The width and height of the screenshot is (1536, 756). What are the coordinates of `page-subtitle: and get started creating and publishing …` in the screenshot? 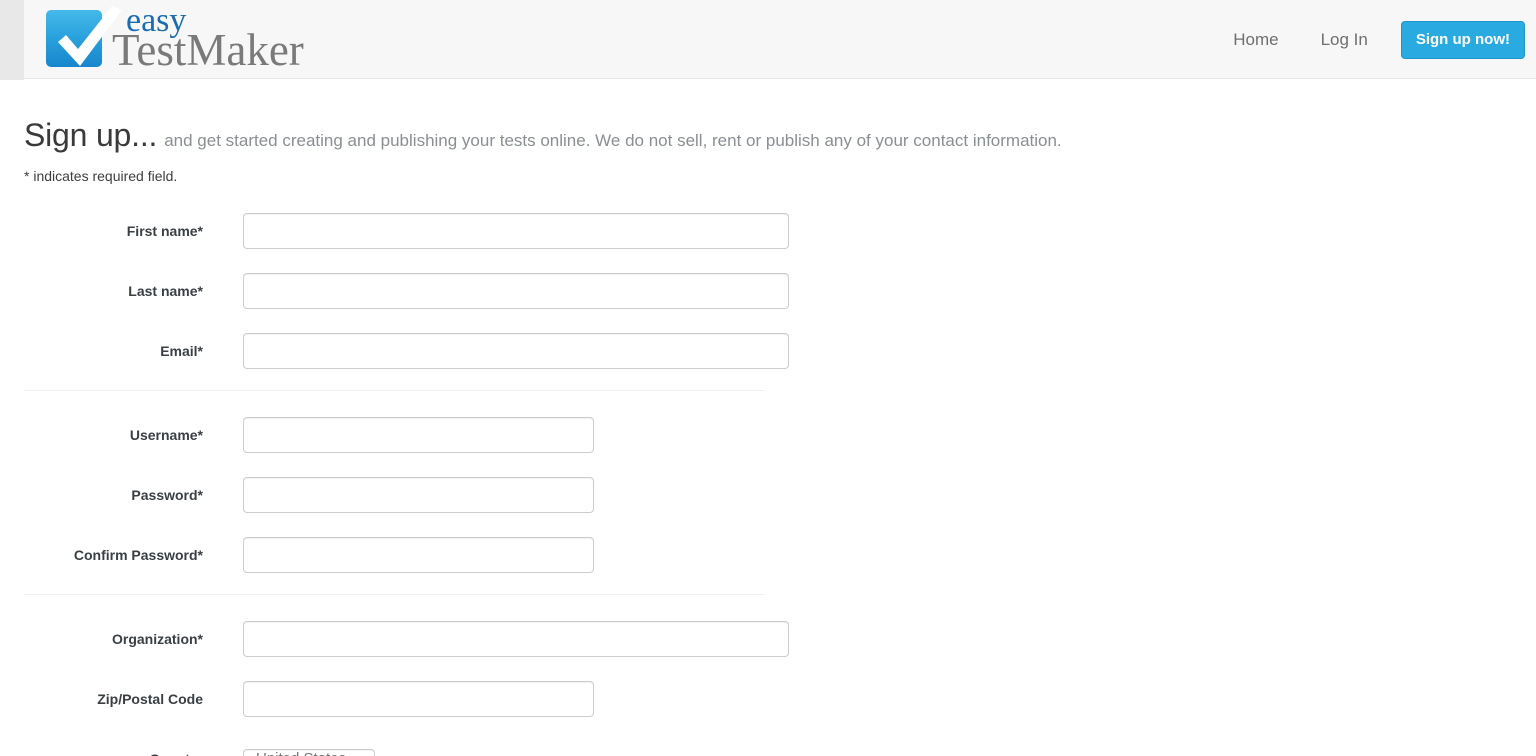 It's located at (613, 140).